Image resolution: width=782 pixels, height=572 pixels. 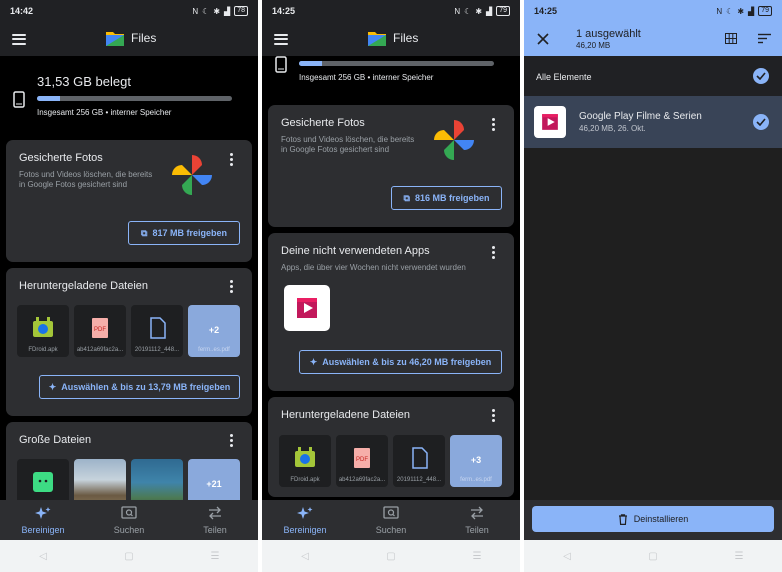 I want to click on signal-icon: ▟, so click(x=227, y=11).